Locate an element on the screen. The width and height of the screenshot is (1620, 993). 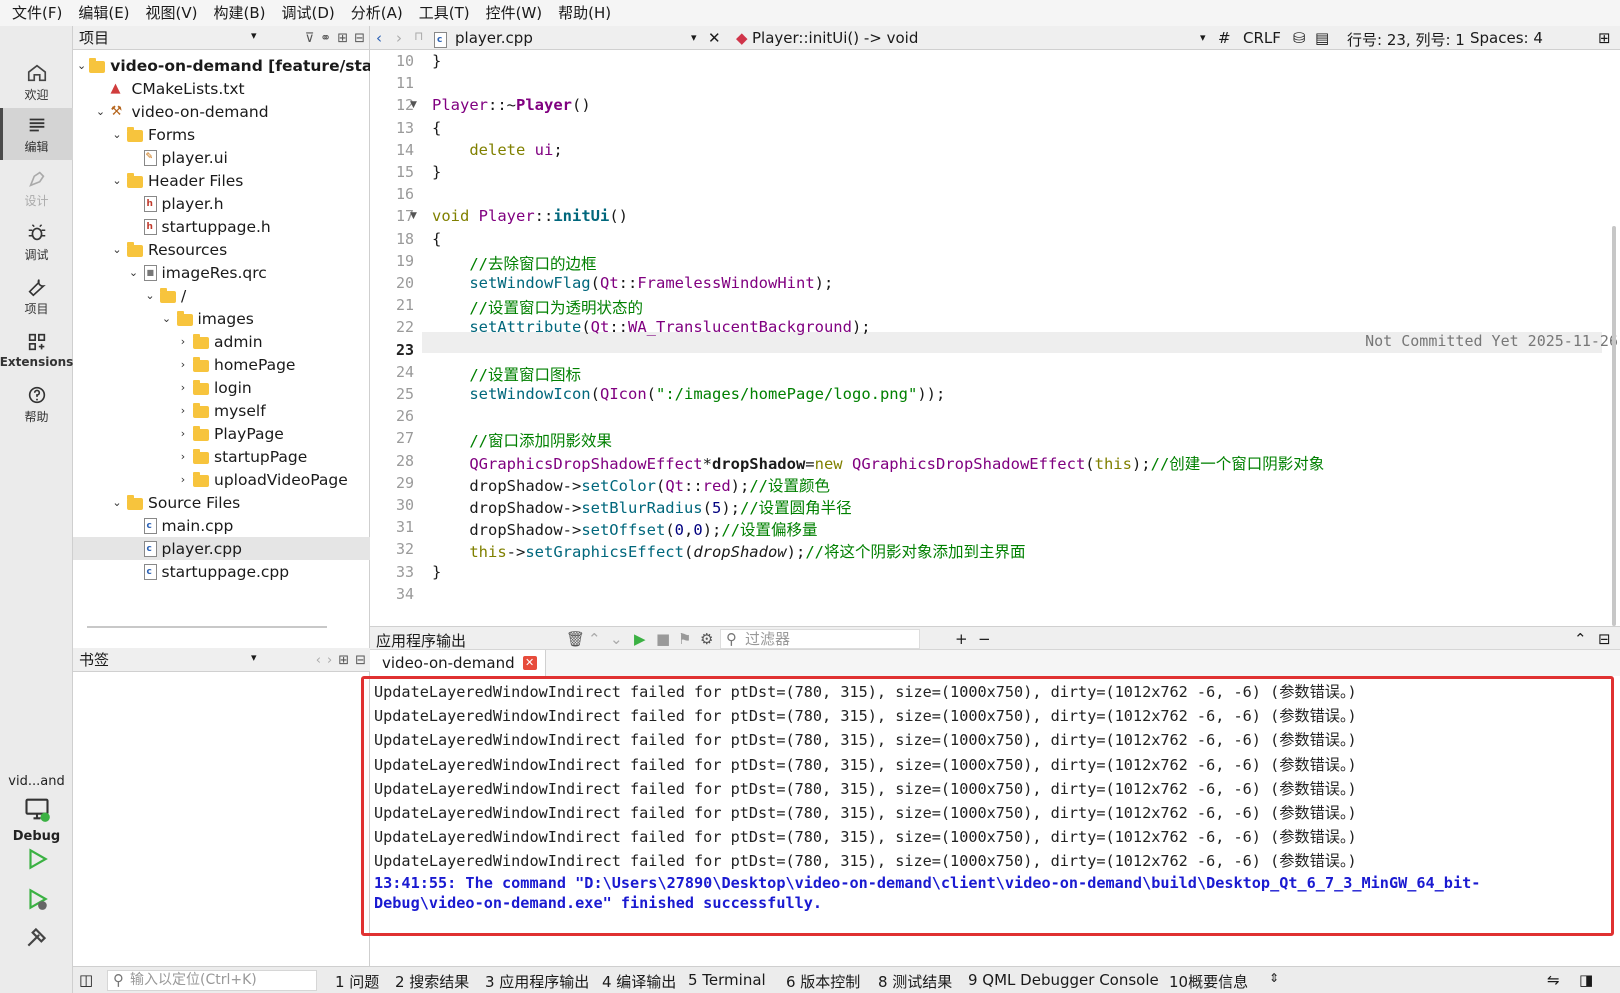
tree-item: startuppage.cpp is located at coordinates (221, 571).